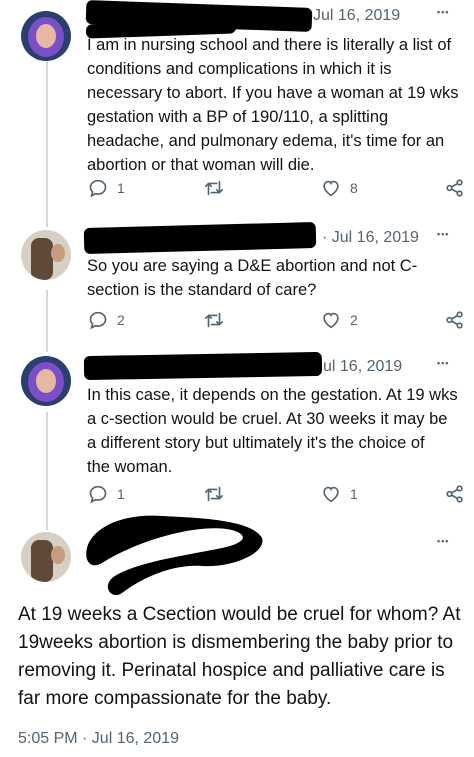 Image resolution: width=474 pixels, height=757 pixels. What do you see at coordinates (370, 238) in the screenshot?
I see `tweet-date: · Jul 16, 2019` at bounding box center [370, 238].